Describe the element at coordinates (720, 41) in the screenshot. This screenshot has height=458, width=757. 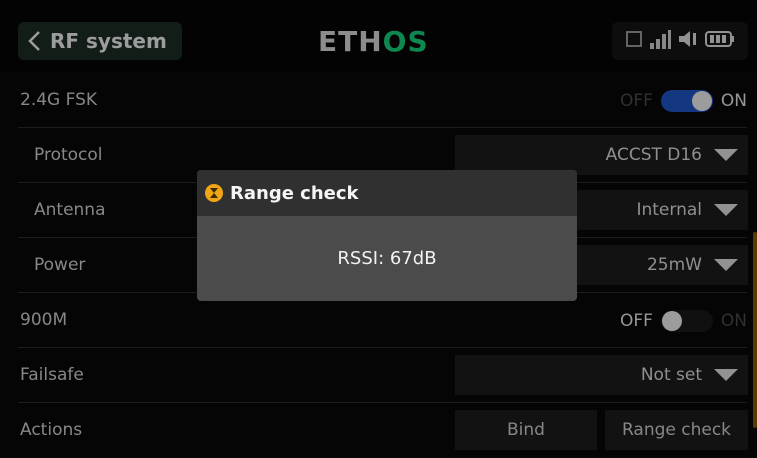
I see `battery-icon` at that location.